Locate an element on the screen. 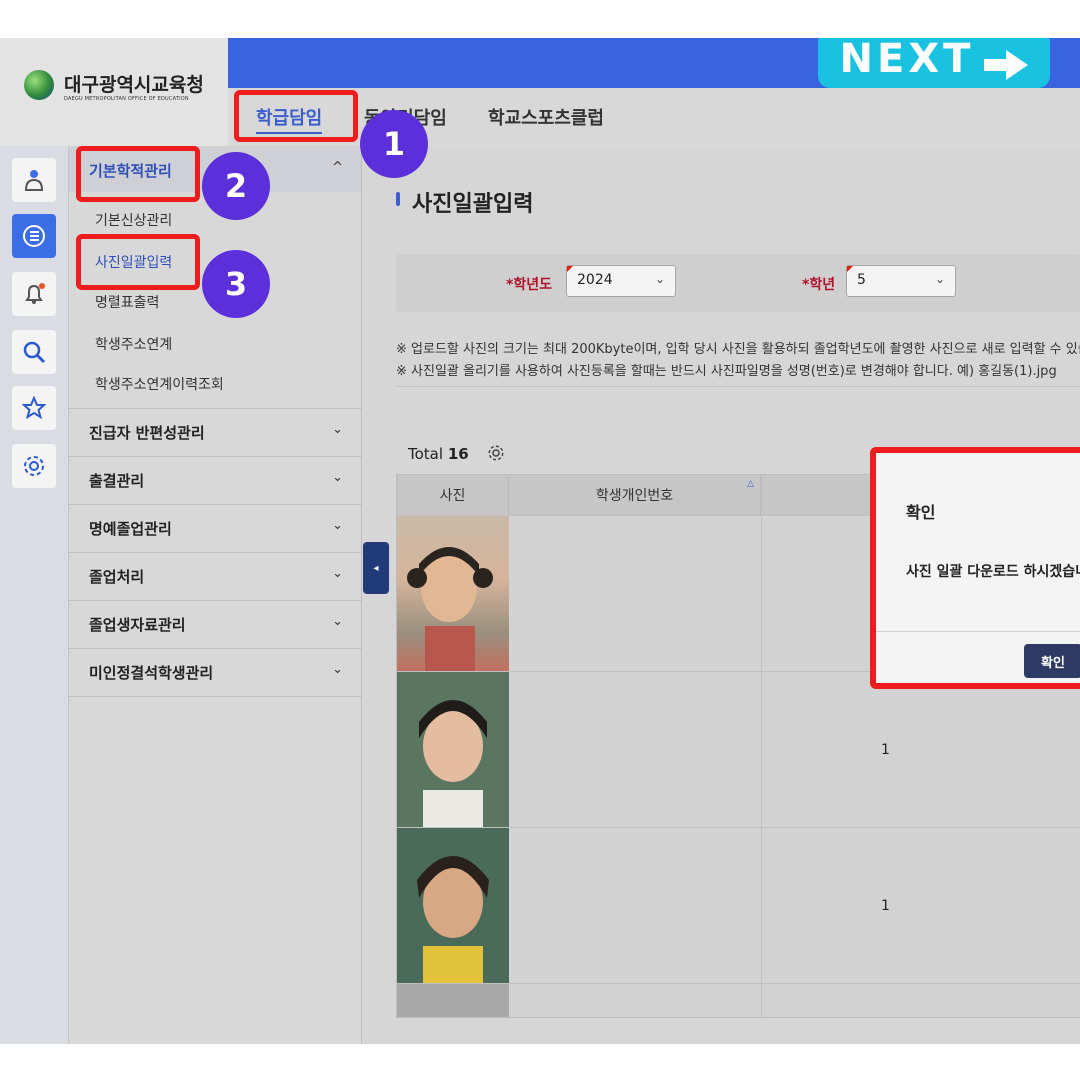  confirm-button: 확인 is located at coordinates (1052, 661).